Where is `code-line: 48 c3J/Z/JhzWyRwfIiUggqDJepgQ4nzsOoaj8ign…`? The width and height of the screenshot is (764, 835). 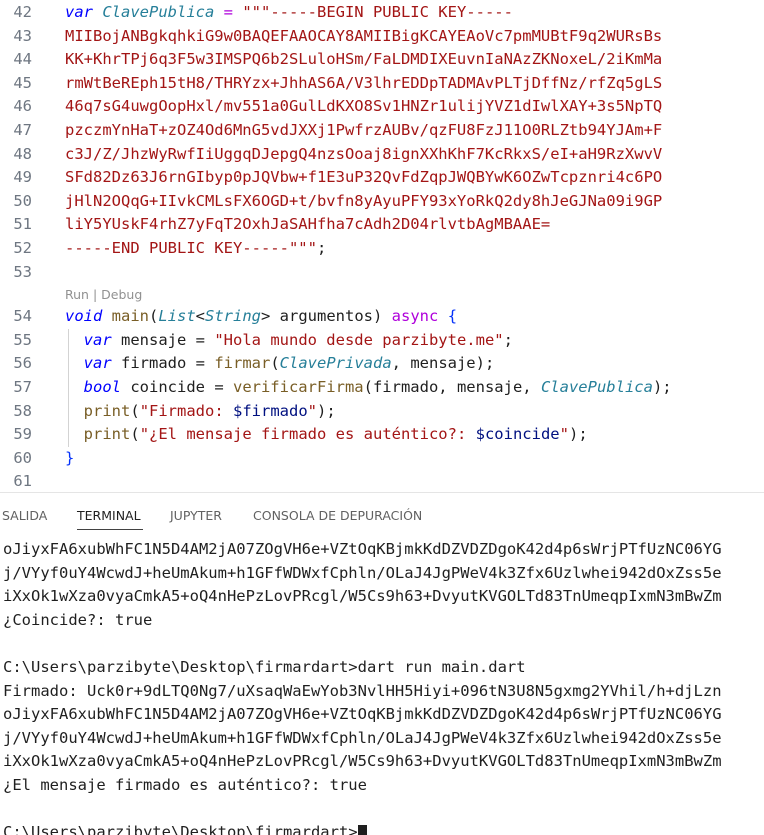 code-line: 48 c3J/Z/JhzWyRwfIiUggqDJepgQ4nzsOoaj8ign… is located at coordinates (382, 155).